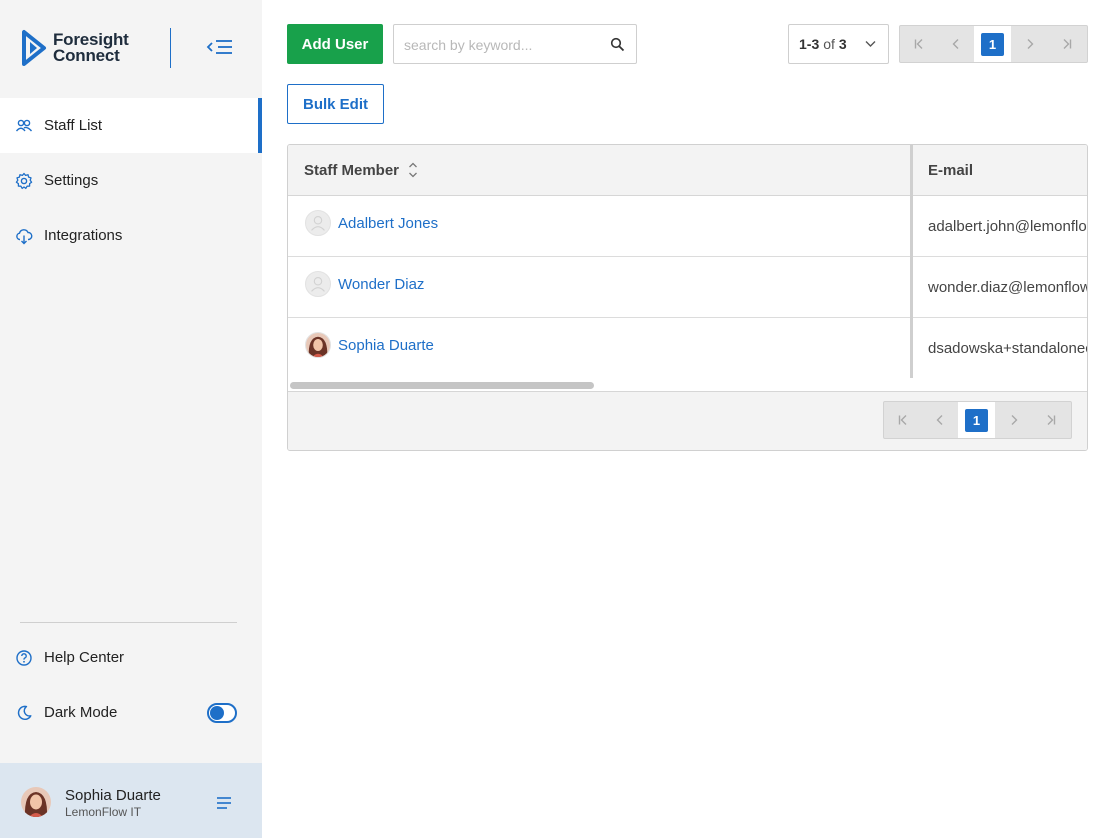  I want to click on brand-line-2: Connect, so click(86, 55).